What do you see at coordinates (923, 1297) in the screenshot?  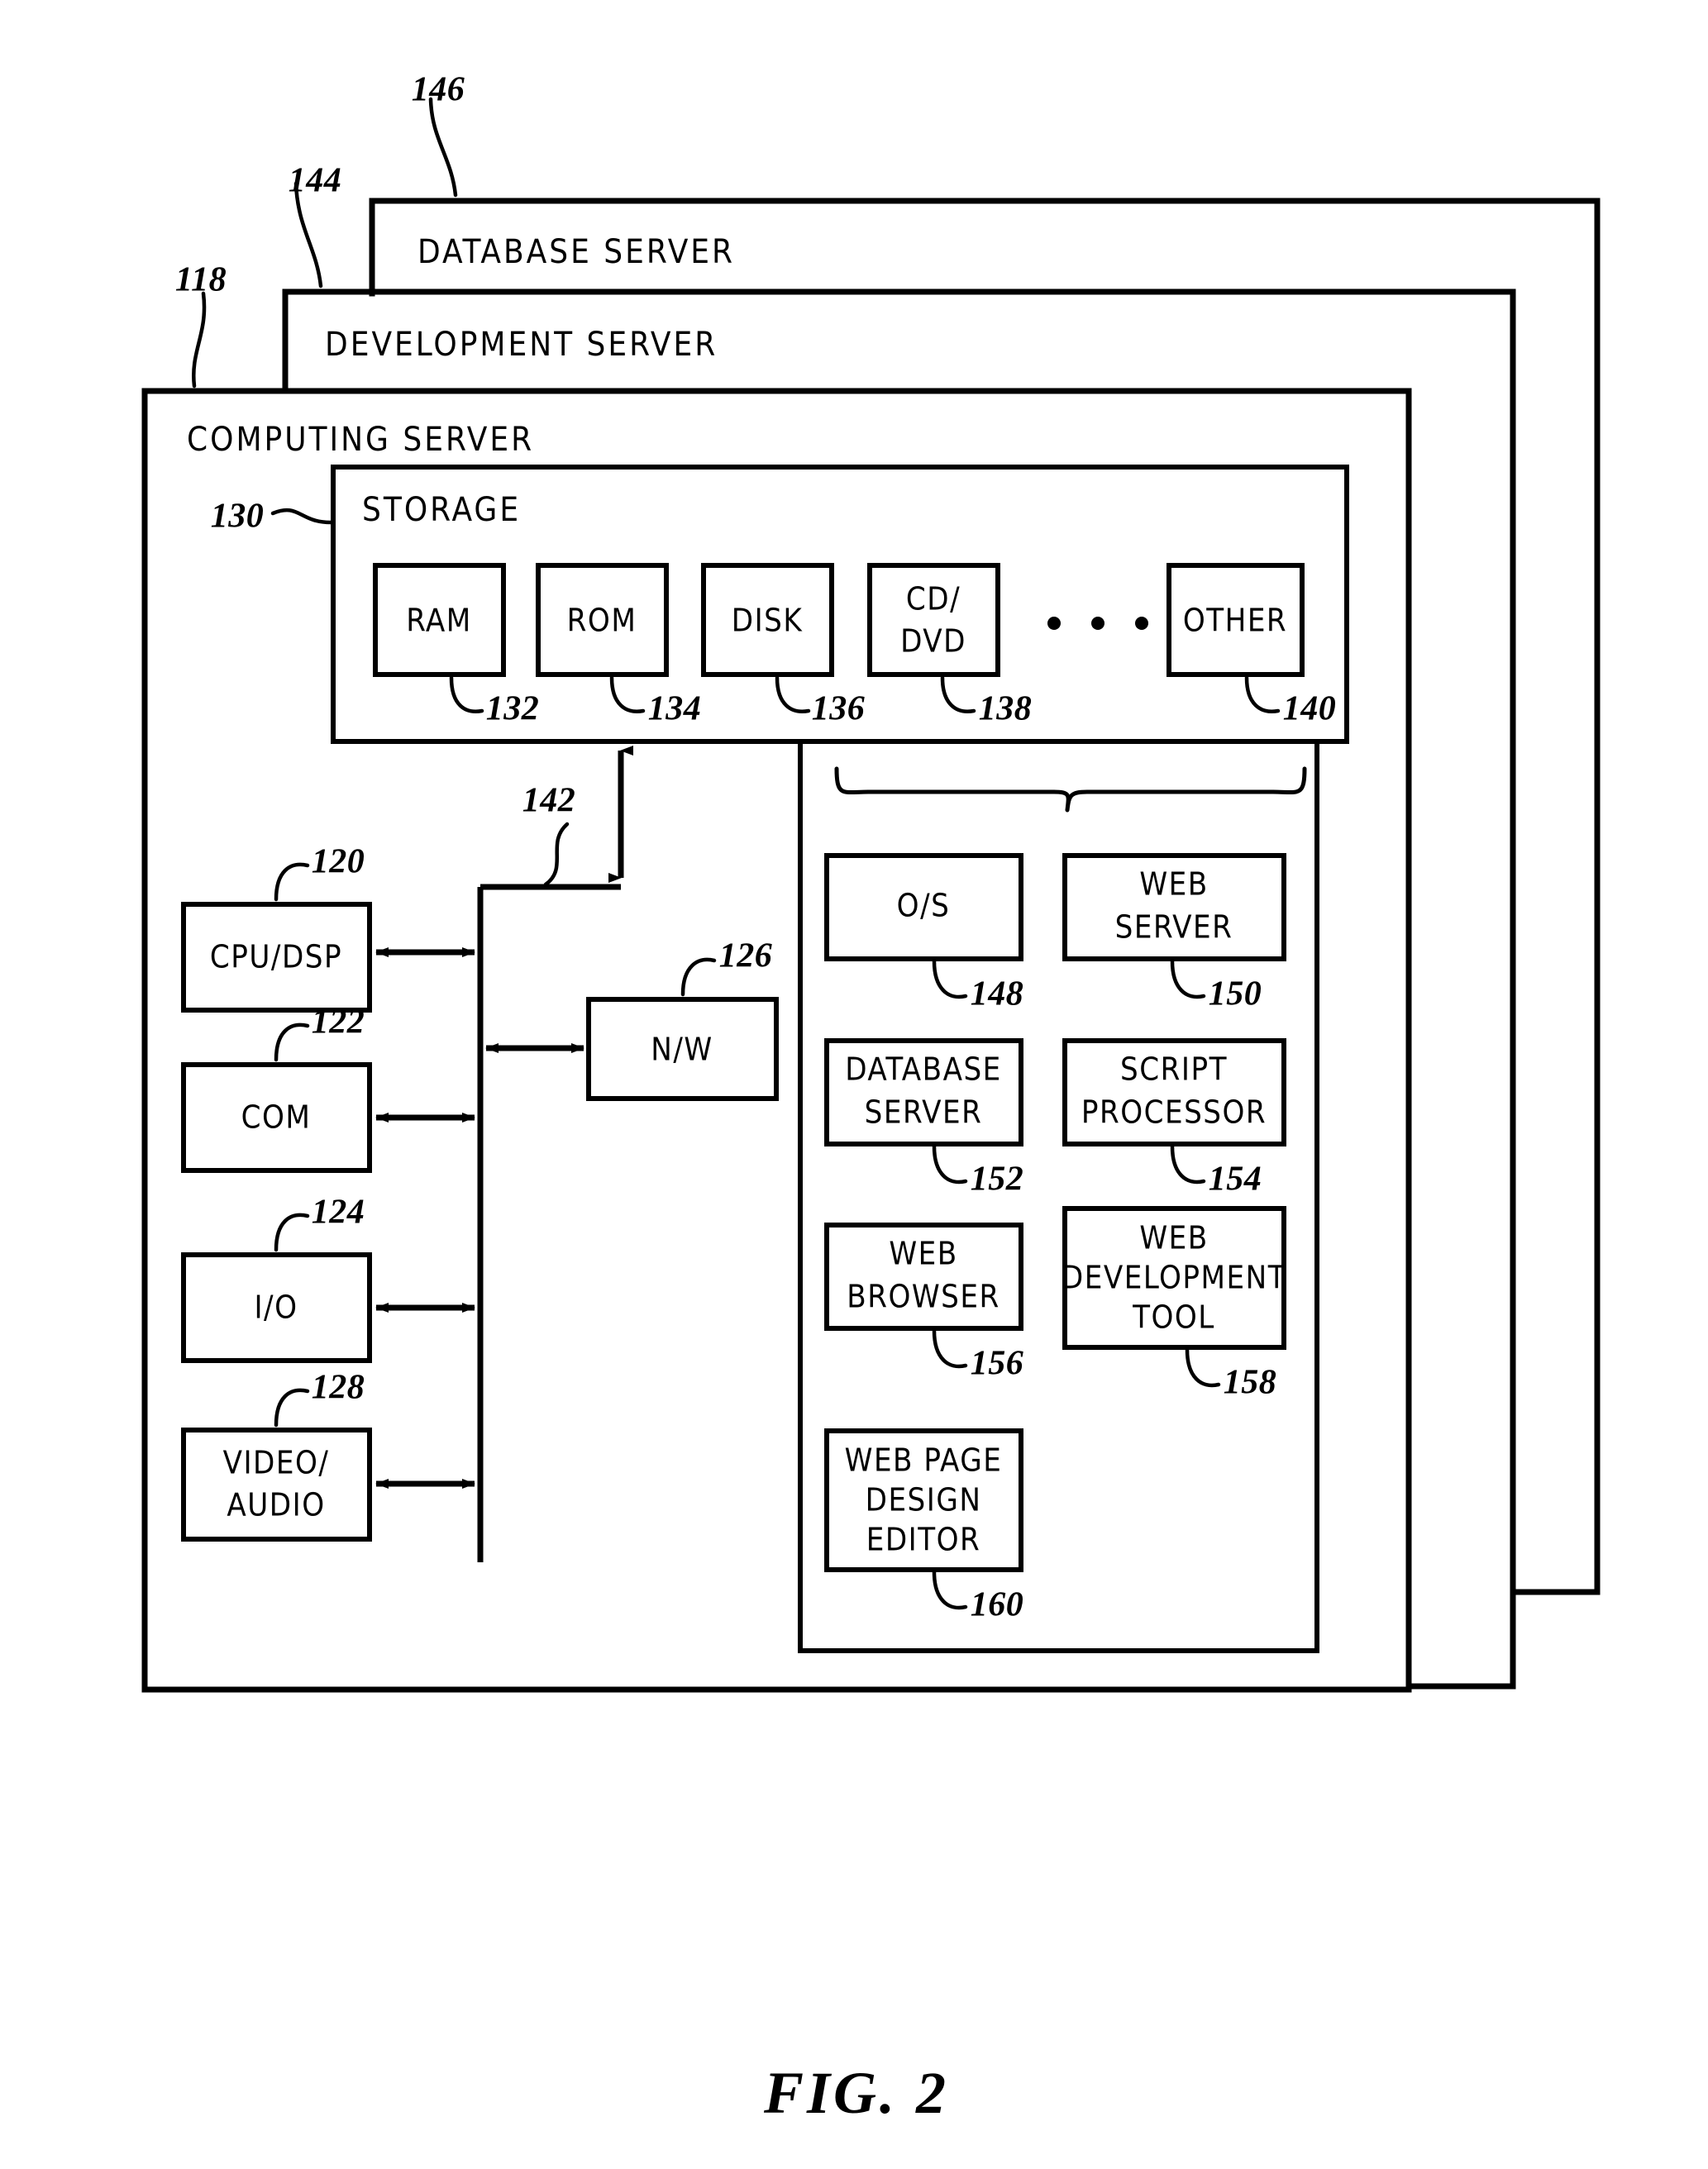 I see `software-item-web-browser-label-line2: BROWSER` at bounding box center [923, 1297].